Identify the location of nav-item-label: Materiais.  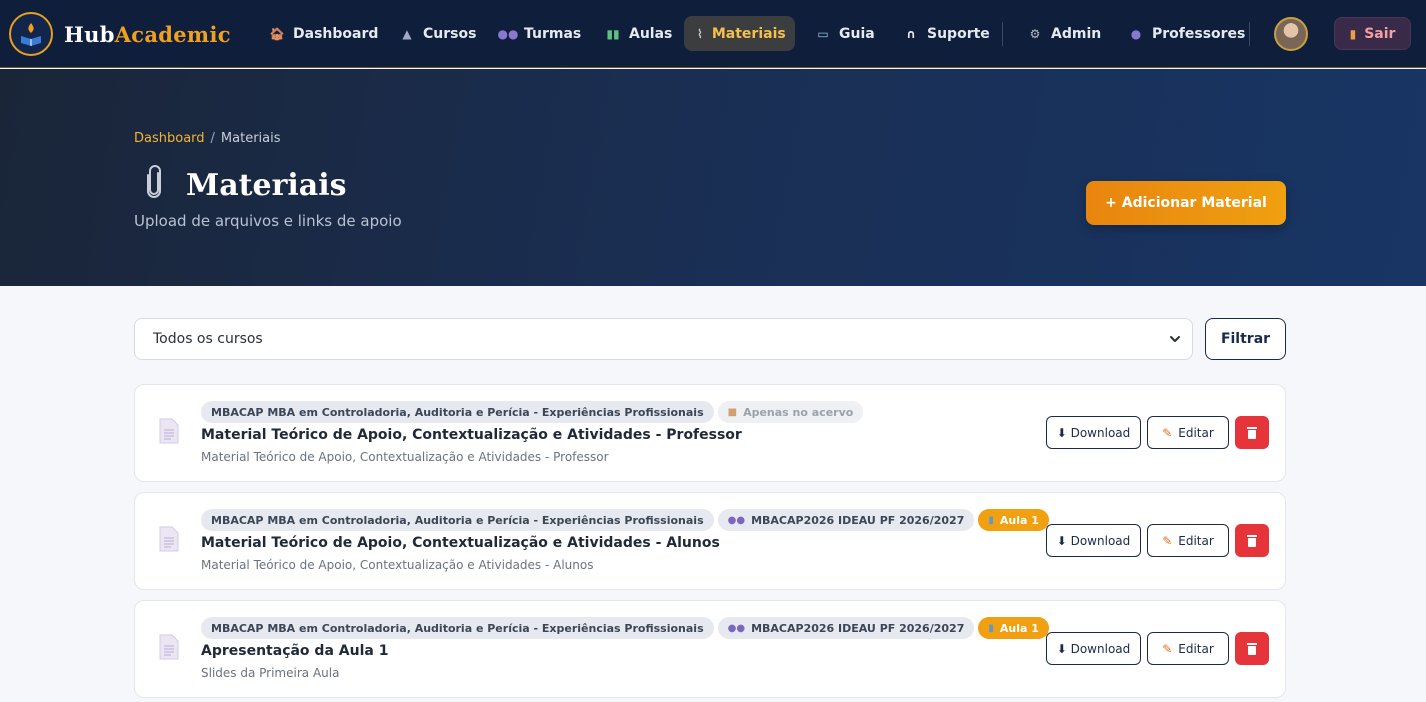
(748, 33).